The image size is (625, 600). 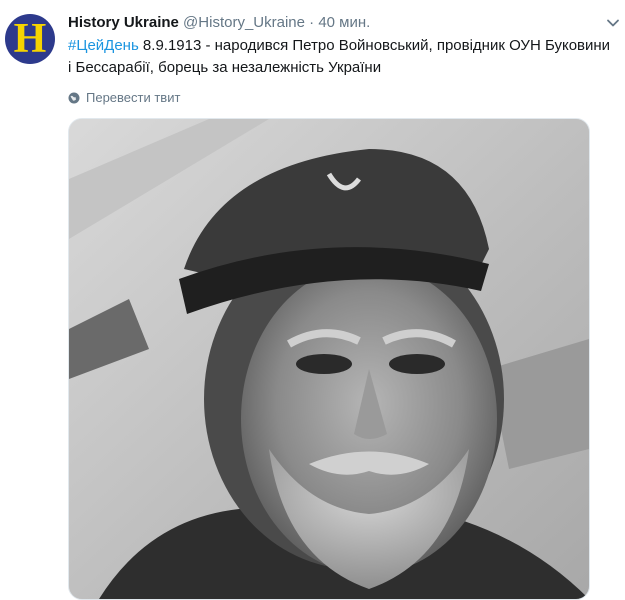 What do you see at coordinates (133, 97) in the screenshot?
I see `translate-label: Перевести твит` at bounding box center [133, 97].